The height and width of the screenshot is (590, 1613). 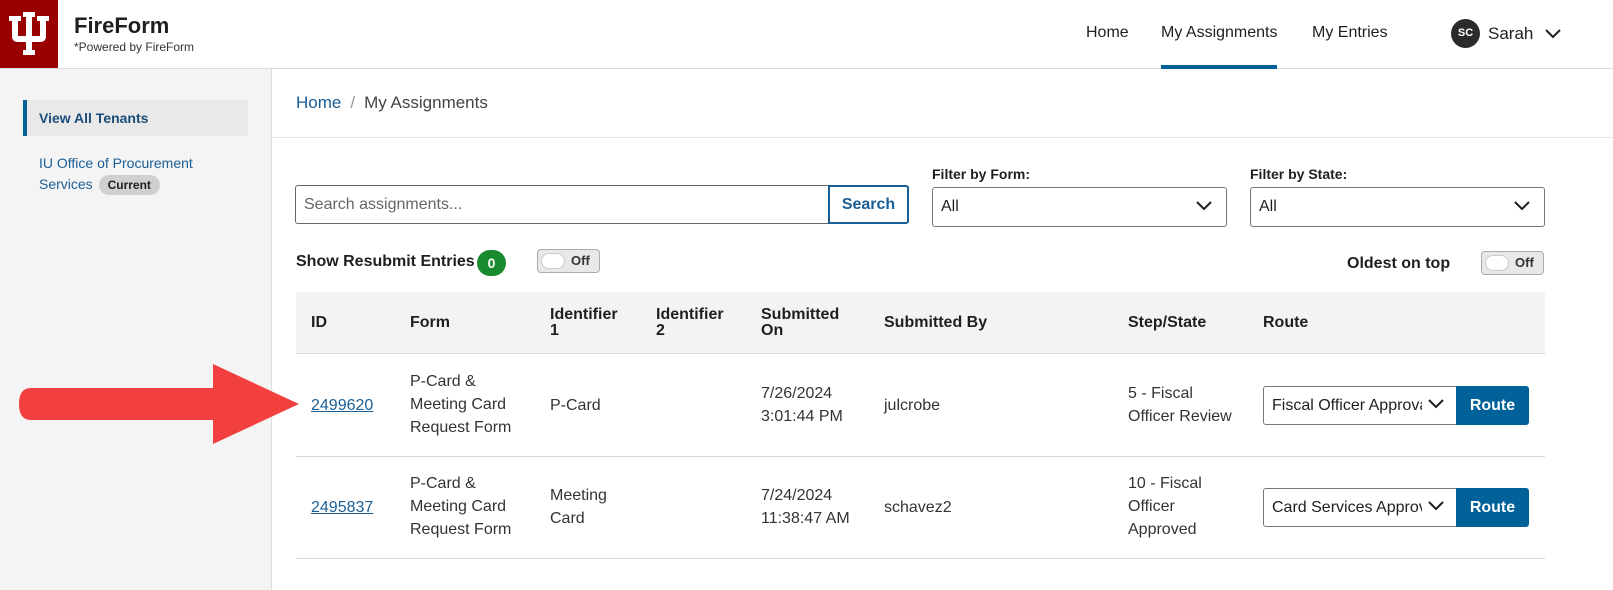 I want to click on cell-submitted-by: julcrobe, so click(x=912, y=405).